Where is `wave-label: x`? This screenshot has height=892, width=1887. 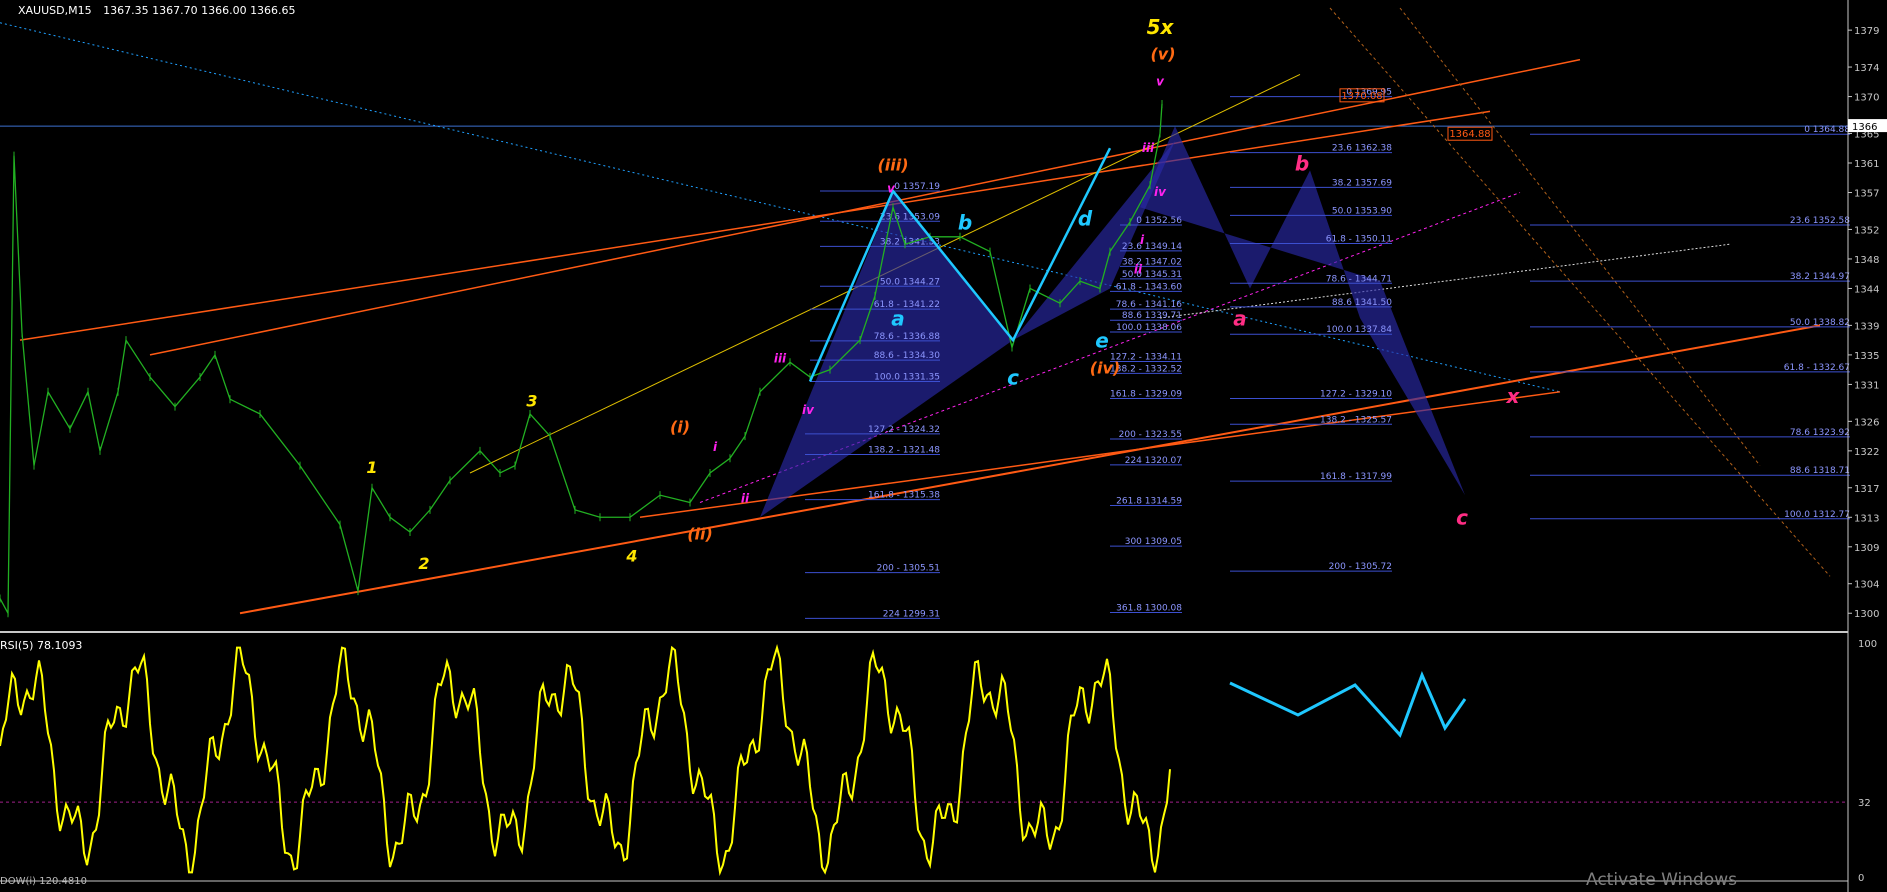
wave-label: x is located at coordinates (1513, 396).